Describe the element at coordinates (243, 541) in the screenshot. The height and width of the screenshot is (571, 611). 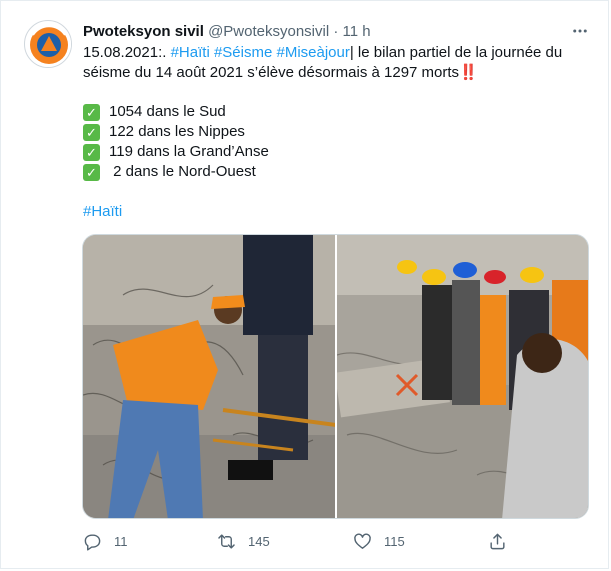
I see `retweet-button: 145` at that location.